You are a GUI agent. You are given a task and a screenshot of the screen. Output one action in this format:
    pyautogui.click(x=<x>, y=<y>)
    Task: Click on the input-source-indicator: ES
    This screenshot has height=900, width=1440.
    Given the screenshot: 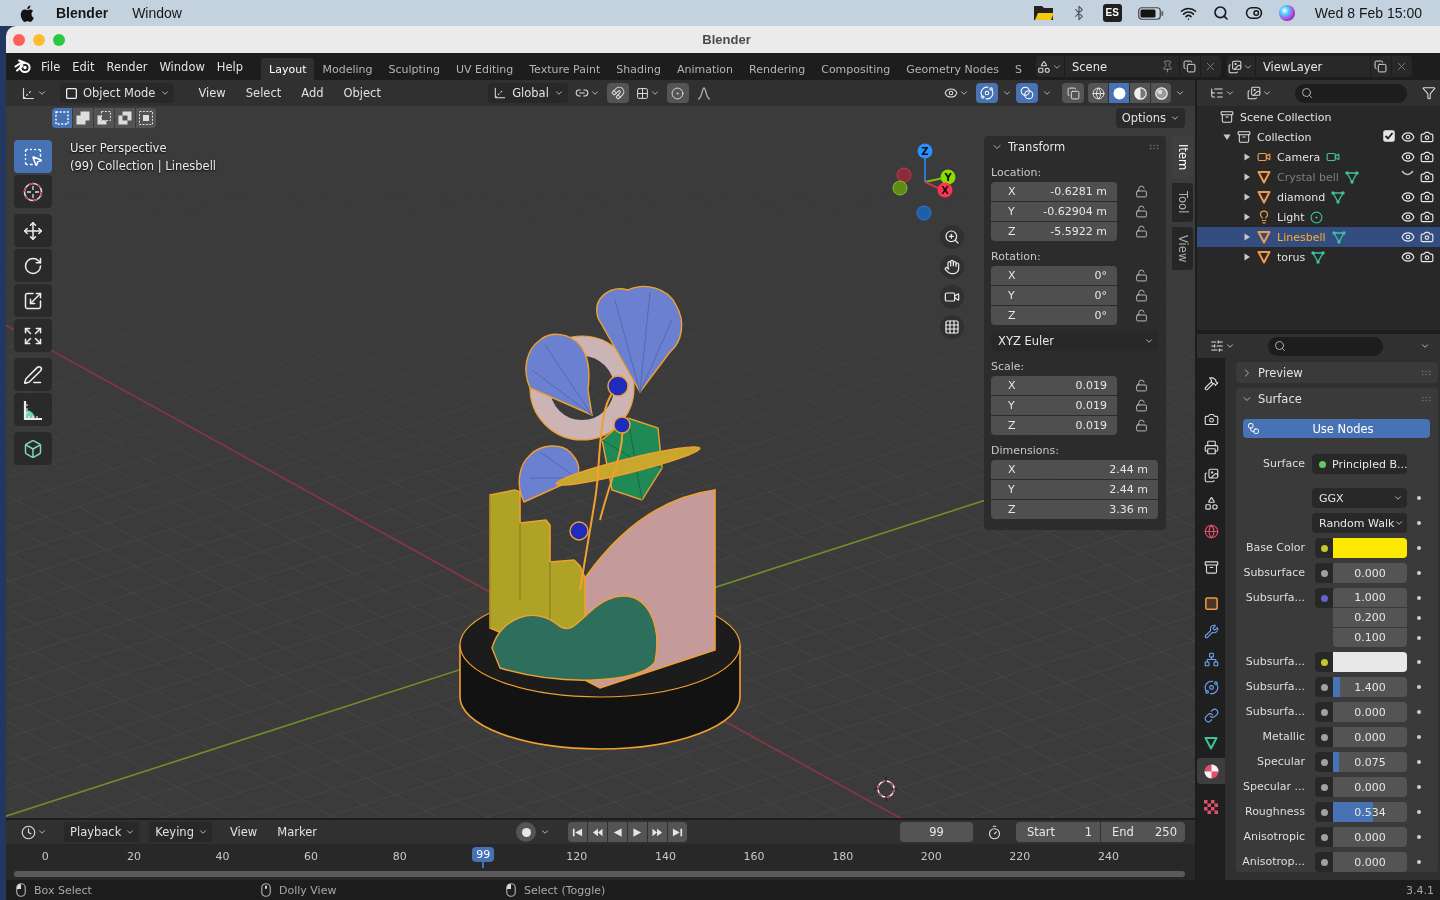 What is the action you would take?
    pyautogui.click(x=1112, y=13)
    